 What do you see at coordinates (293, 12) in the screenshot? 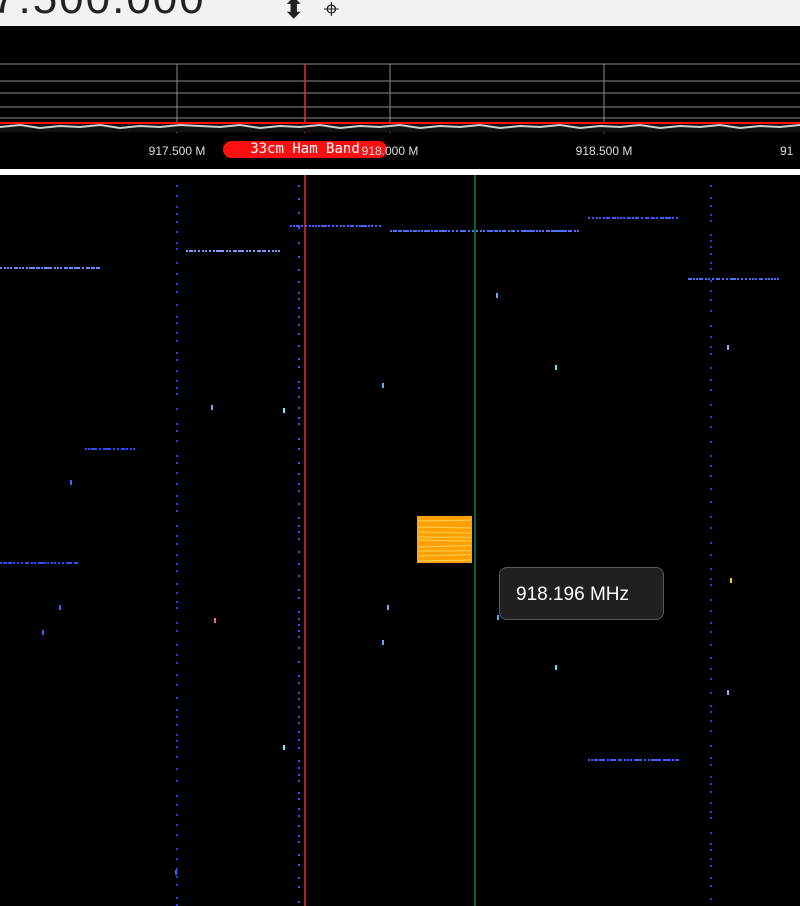
I see `swap-icon: ⬍` at bounding box center [293, 12].